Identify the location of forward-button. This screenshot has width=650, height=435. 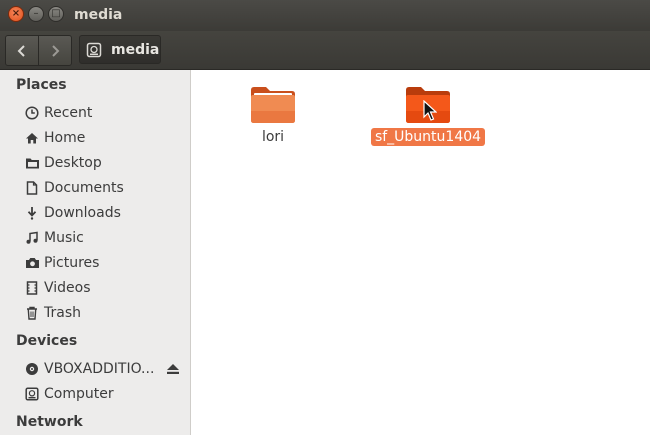
(54, 50).